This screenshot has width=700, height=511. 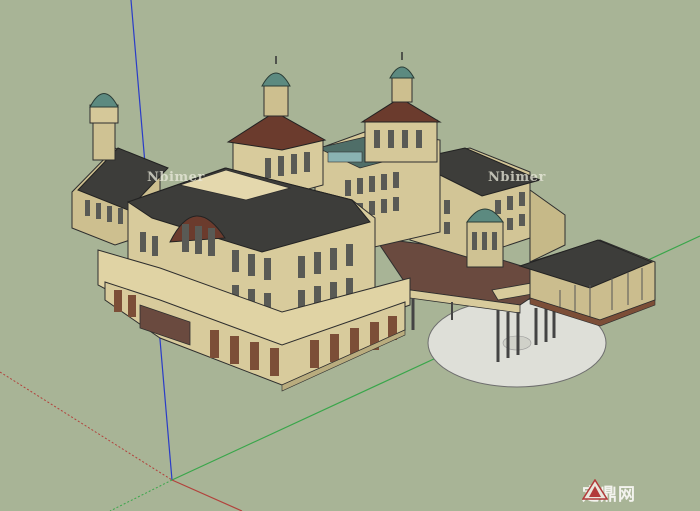 I want to click on watermark-left: Nbimer, so click(x=176, y=177).